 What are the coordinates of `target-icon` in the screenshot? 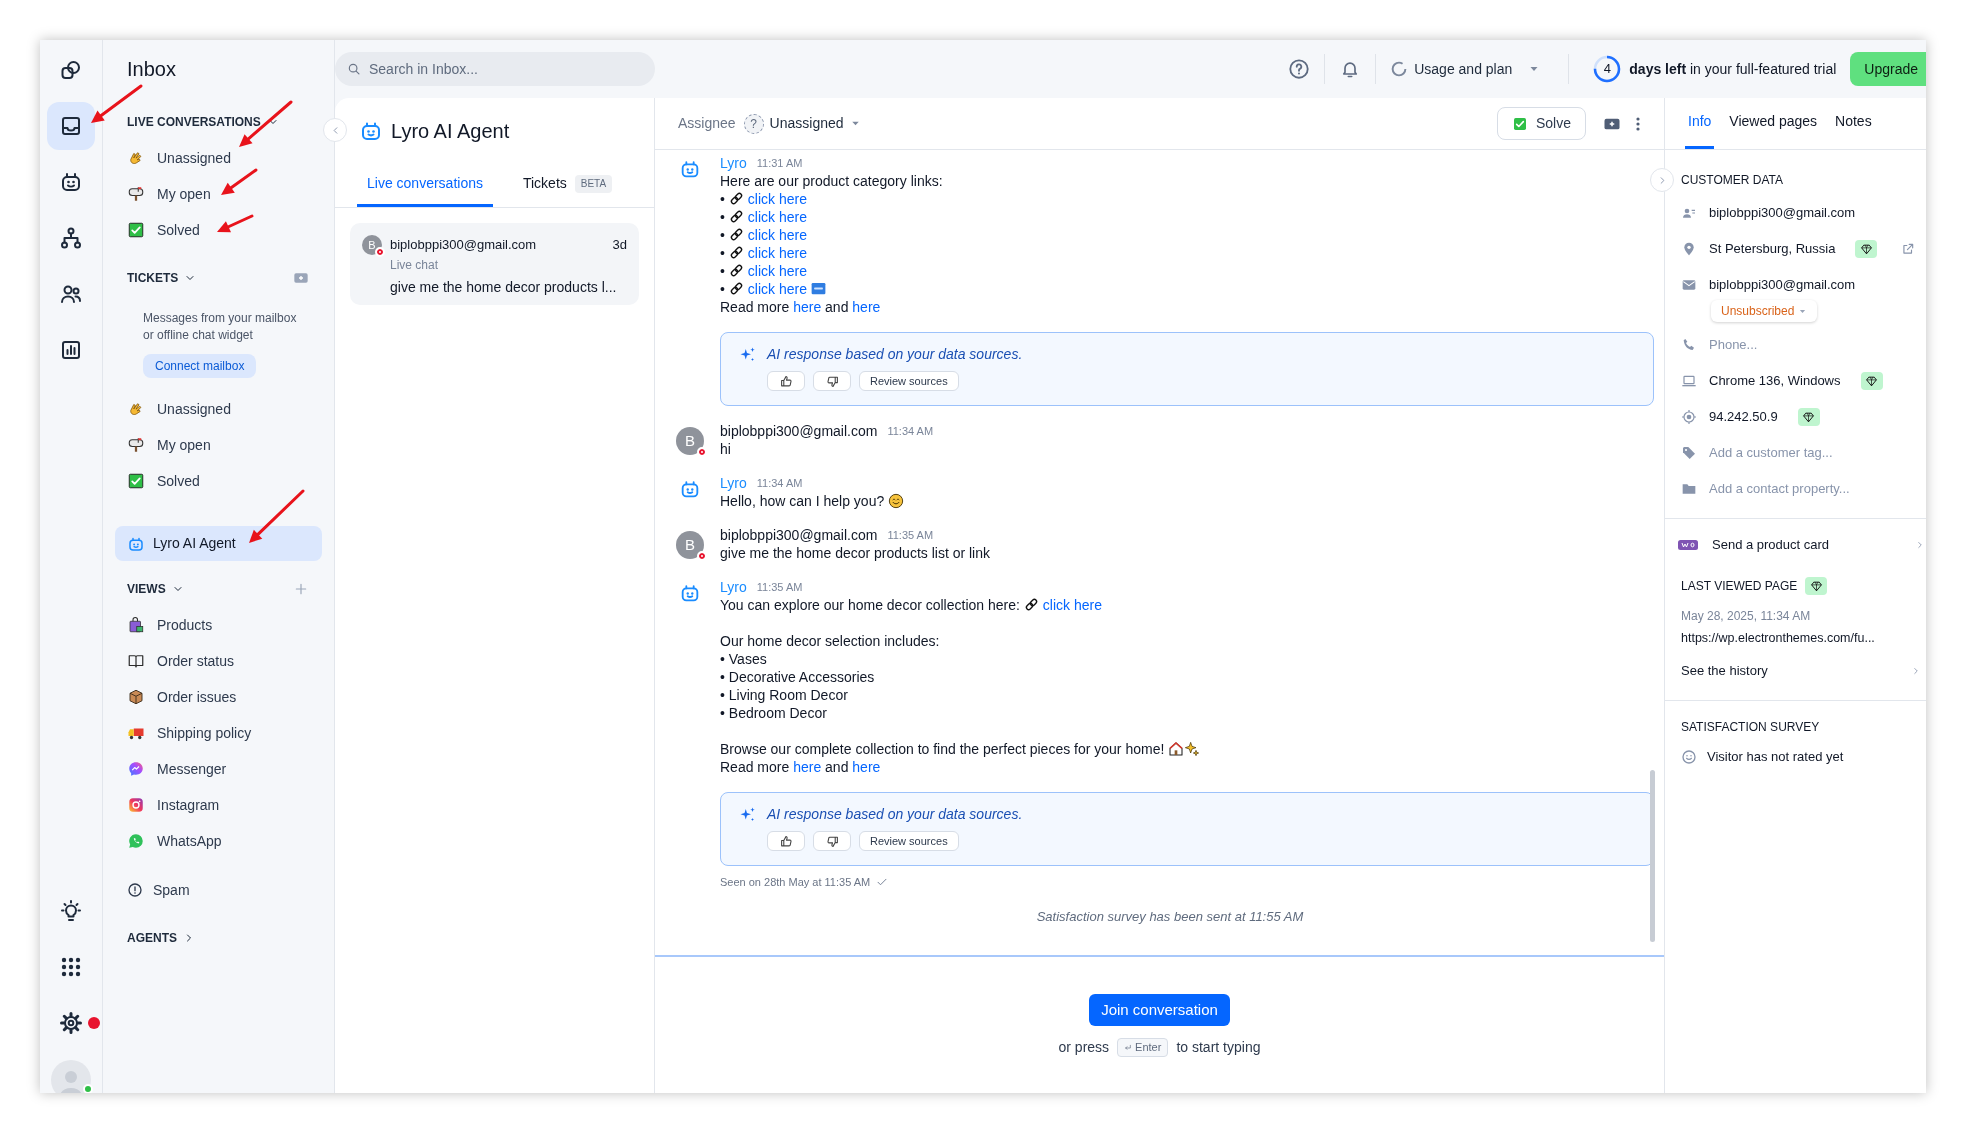 It's located at (1689, 417).